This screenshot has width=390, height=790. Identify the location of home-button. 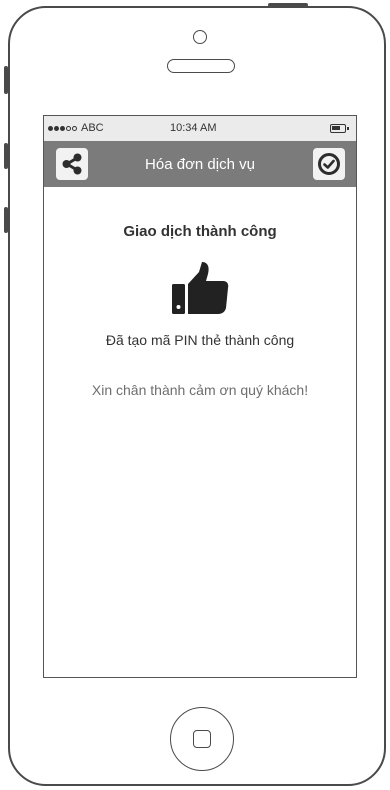
(202, 739).